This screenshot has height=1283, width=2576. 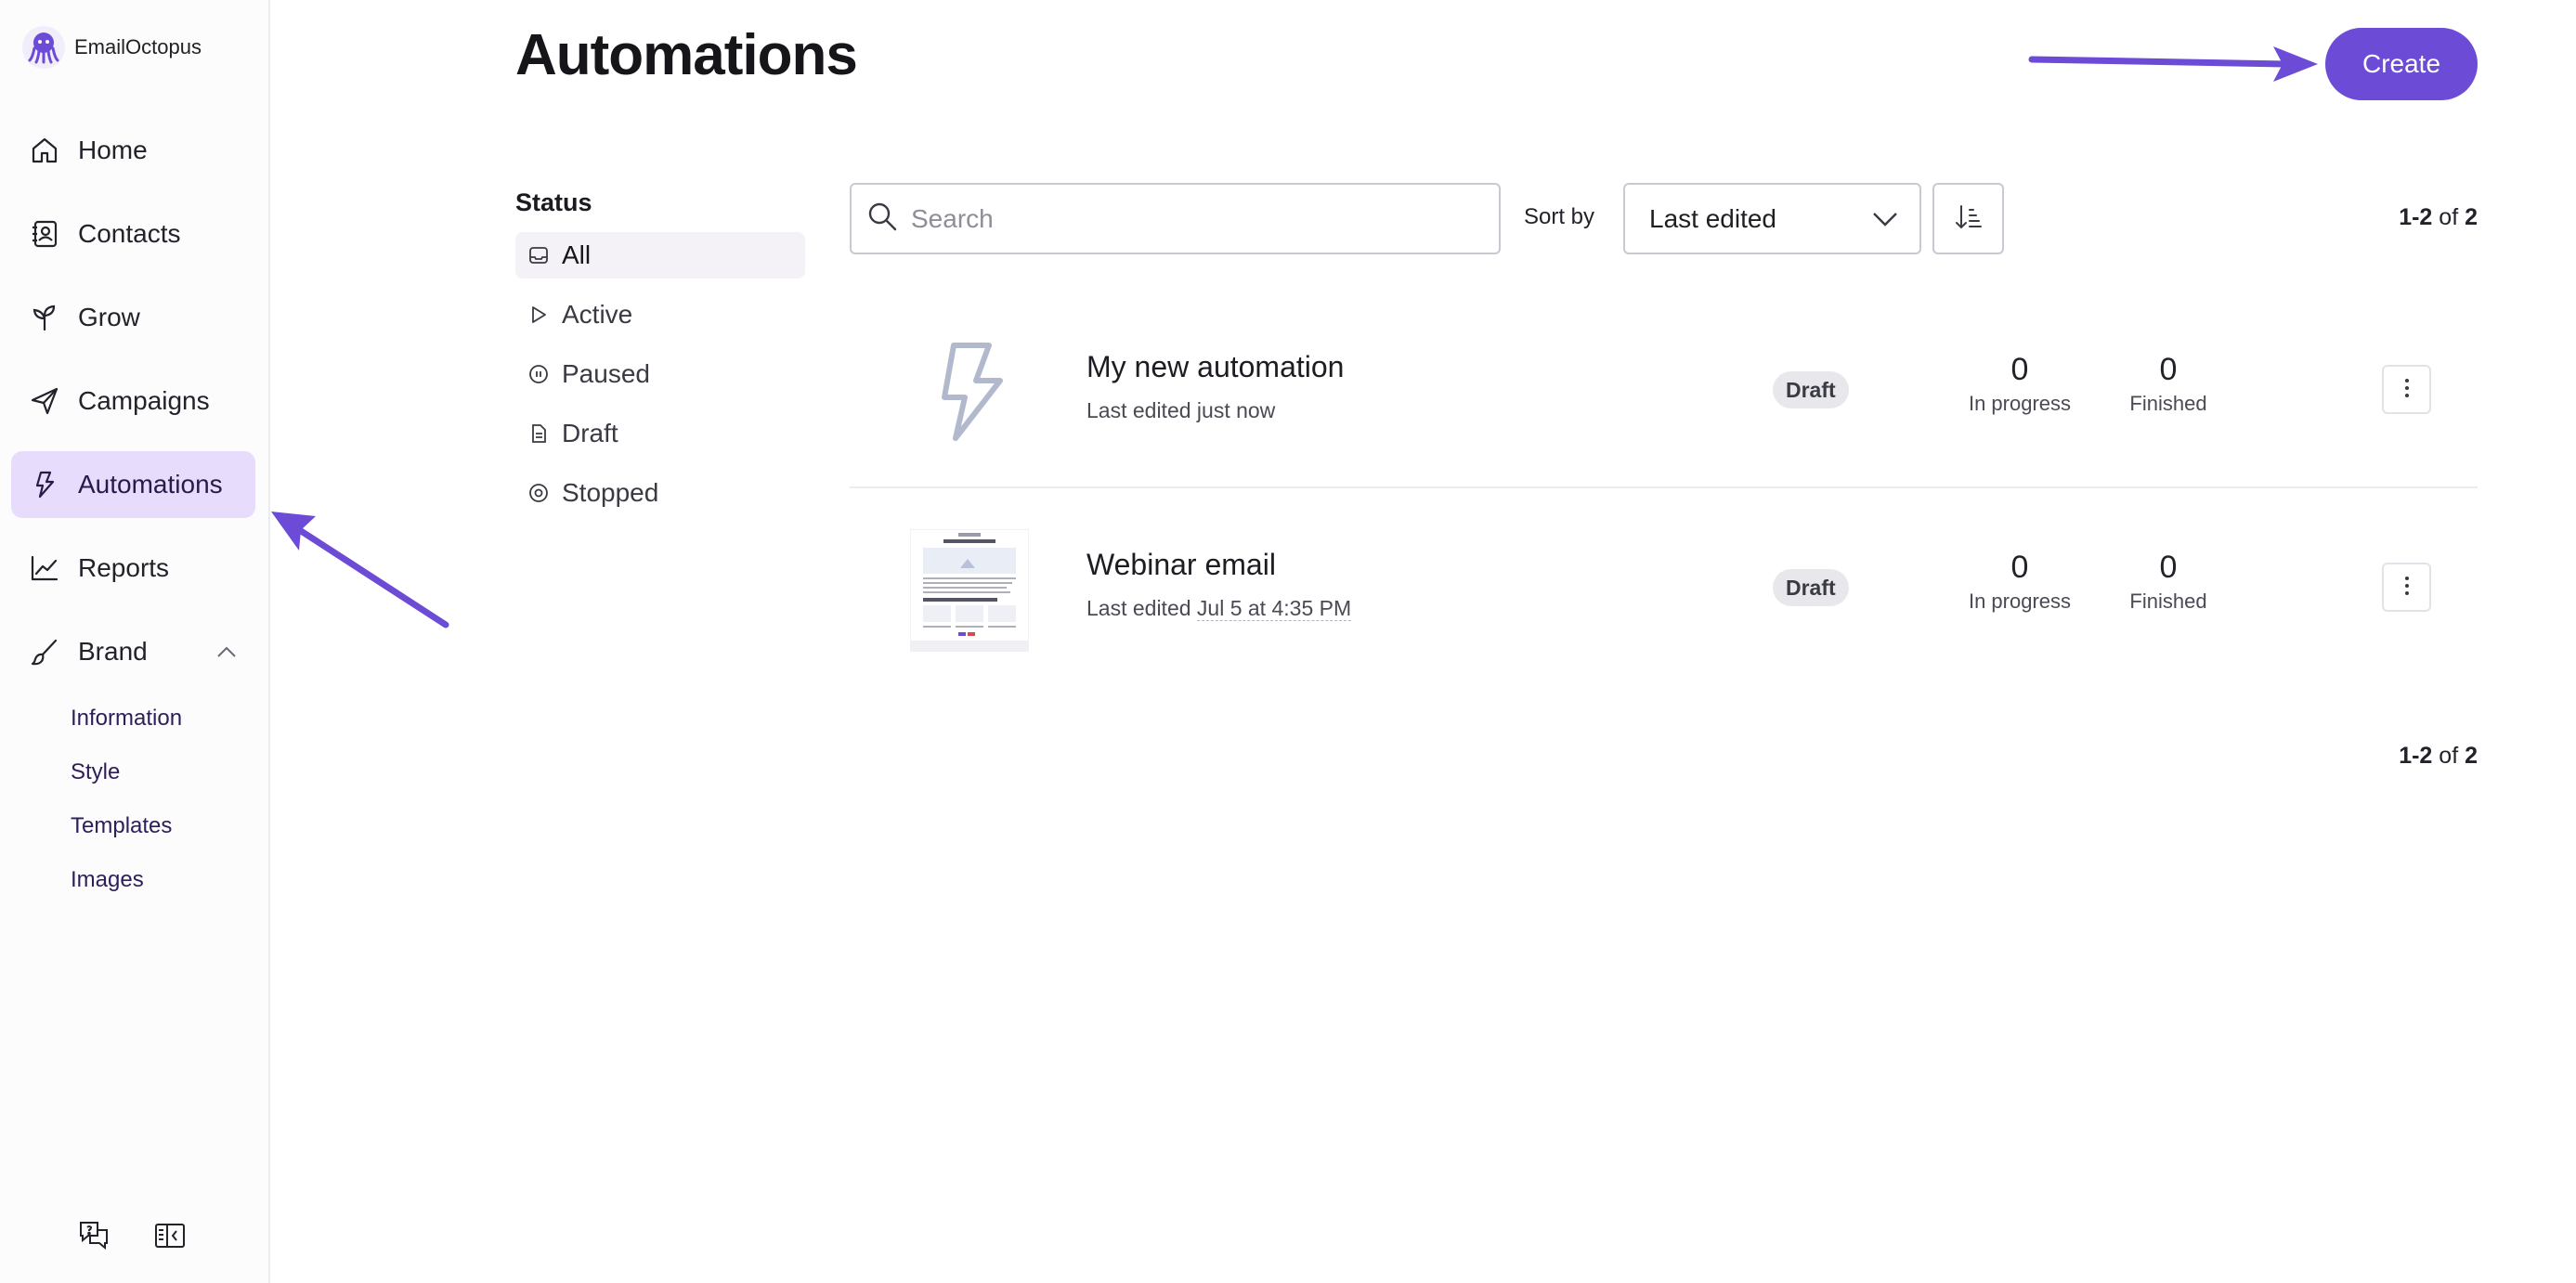 What do you see at coordinates (226, 652) in the screenshot?
I see `chevron-up-icon` at bounding box center [226, 652].